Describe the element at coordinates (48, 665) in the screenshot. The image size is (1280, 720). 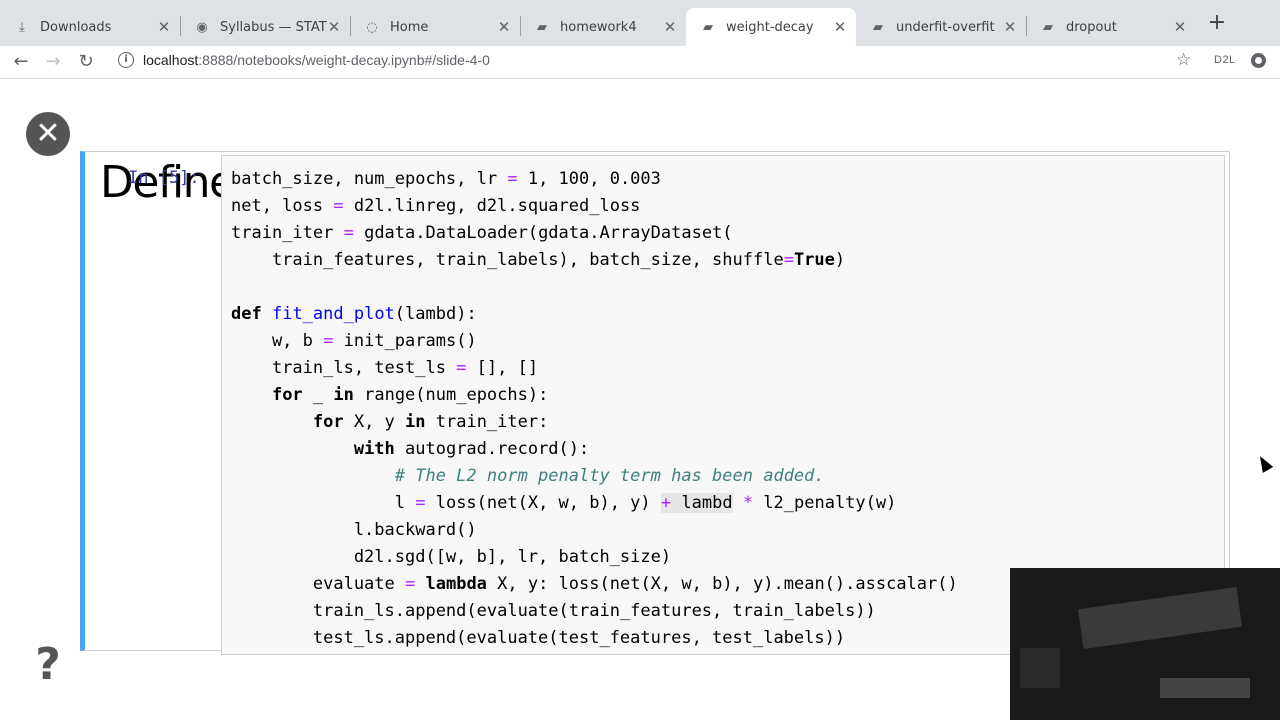
I see `help-icon: ?` at that location.